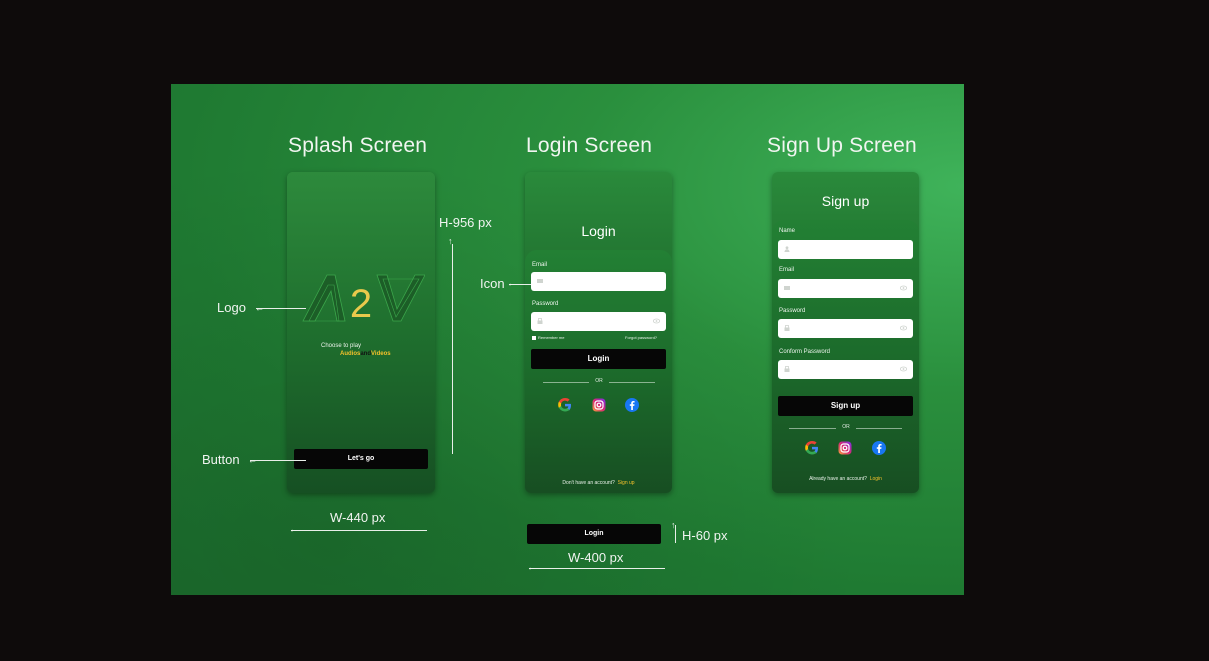 The height and width of the screenshot is (661, 1209). Describe the element at coordinates (845, 201) in the screenshot. I see `signup-heading: Sign up` at that location.